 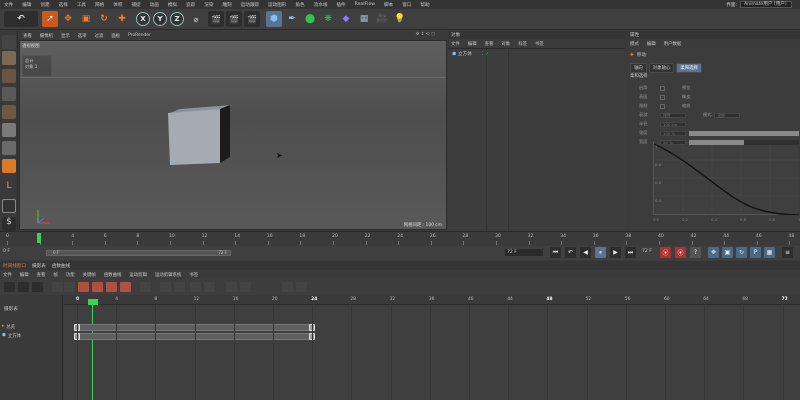 What do you see at coordinates (638, 68) in the screenshot?
I see `attributes-tab: 轴向` at bounding box center [638, 68].